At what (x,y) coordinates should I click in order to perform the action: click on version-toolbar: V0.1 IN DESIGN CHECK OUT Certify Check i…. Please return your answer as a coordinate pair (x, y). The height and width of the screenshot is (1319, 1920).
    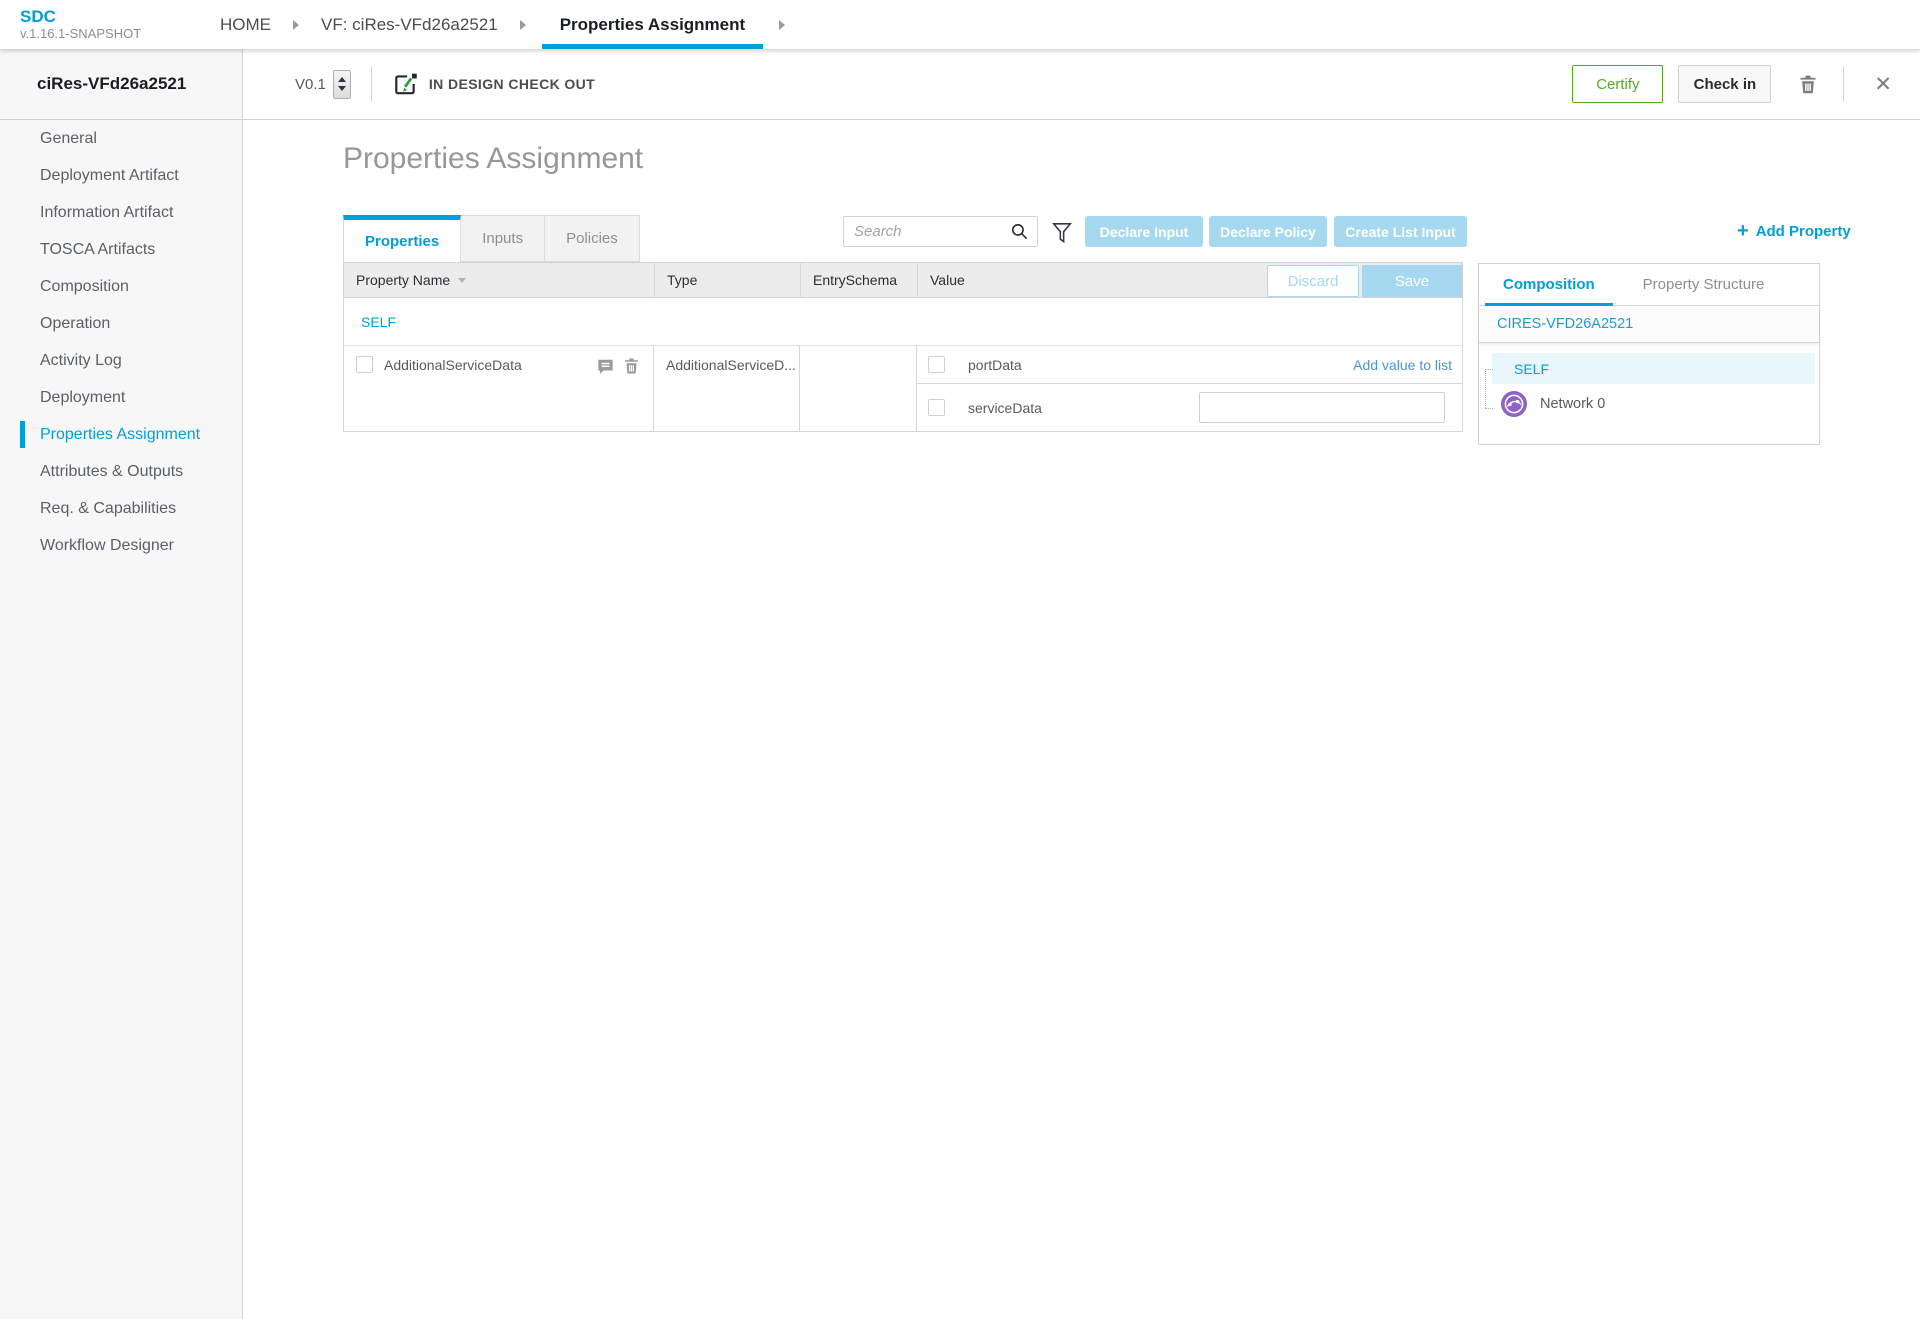
    Looking at the image, I should click on (1081, 84).